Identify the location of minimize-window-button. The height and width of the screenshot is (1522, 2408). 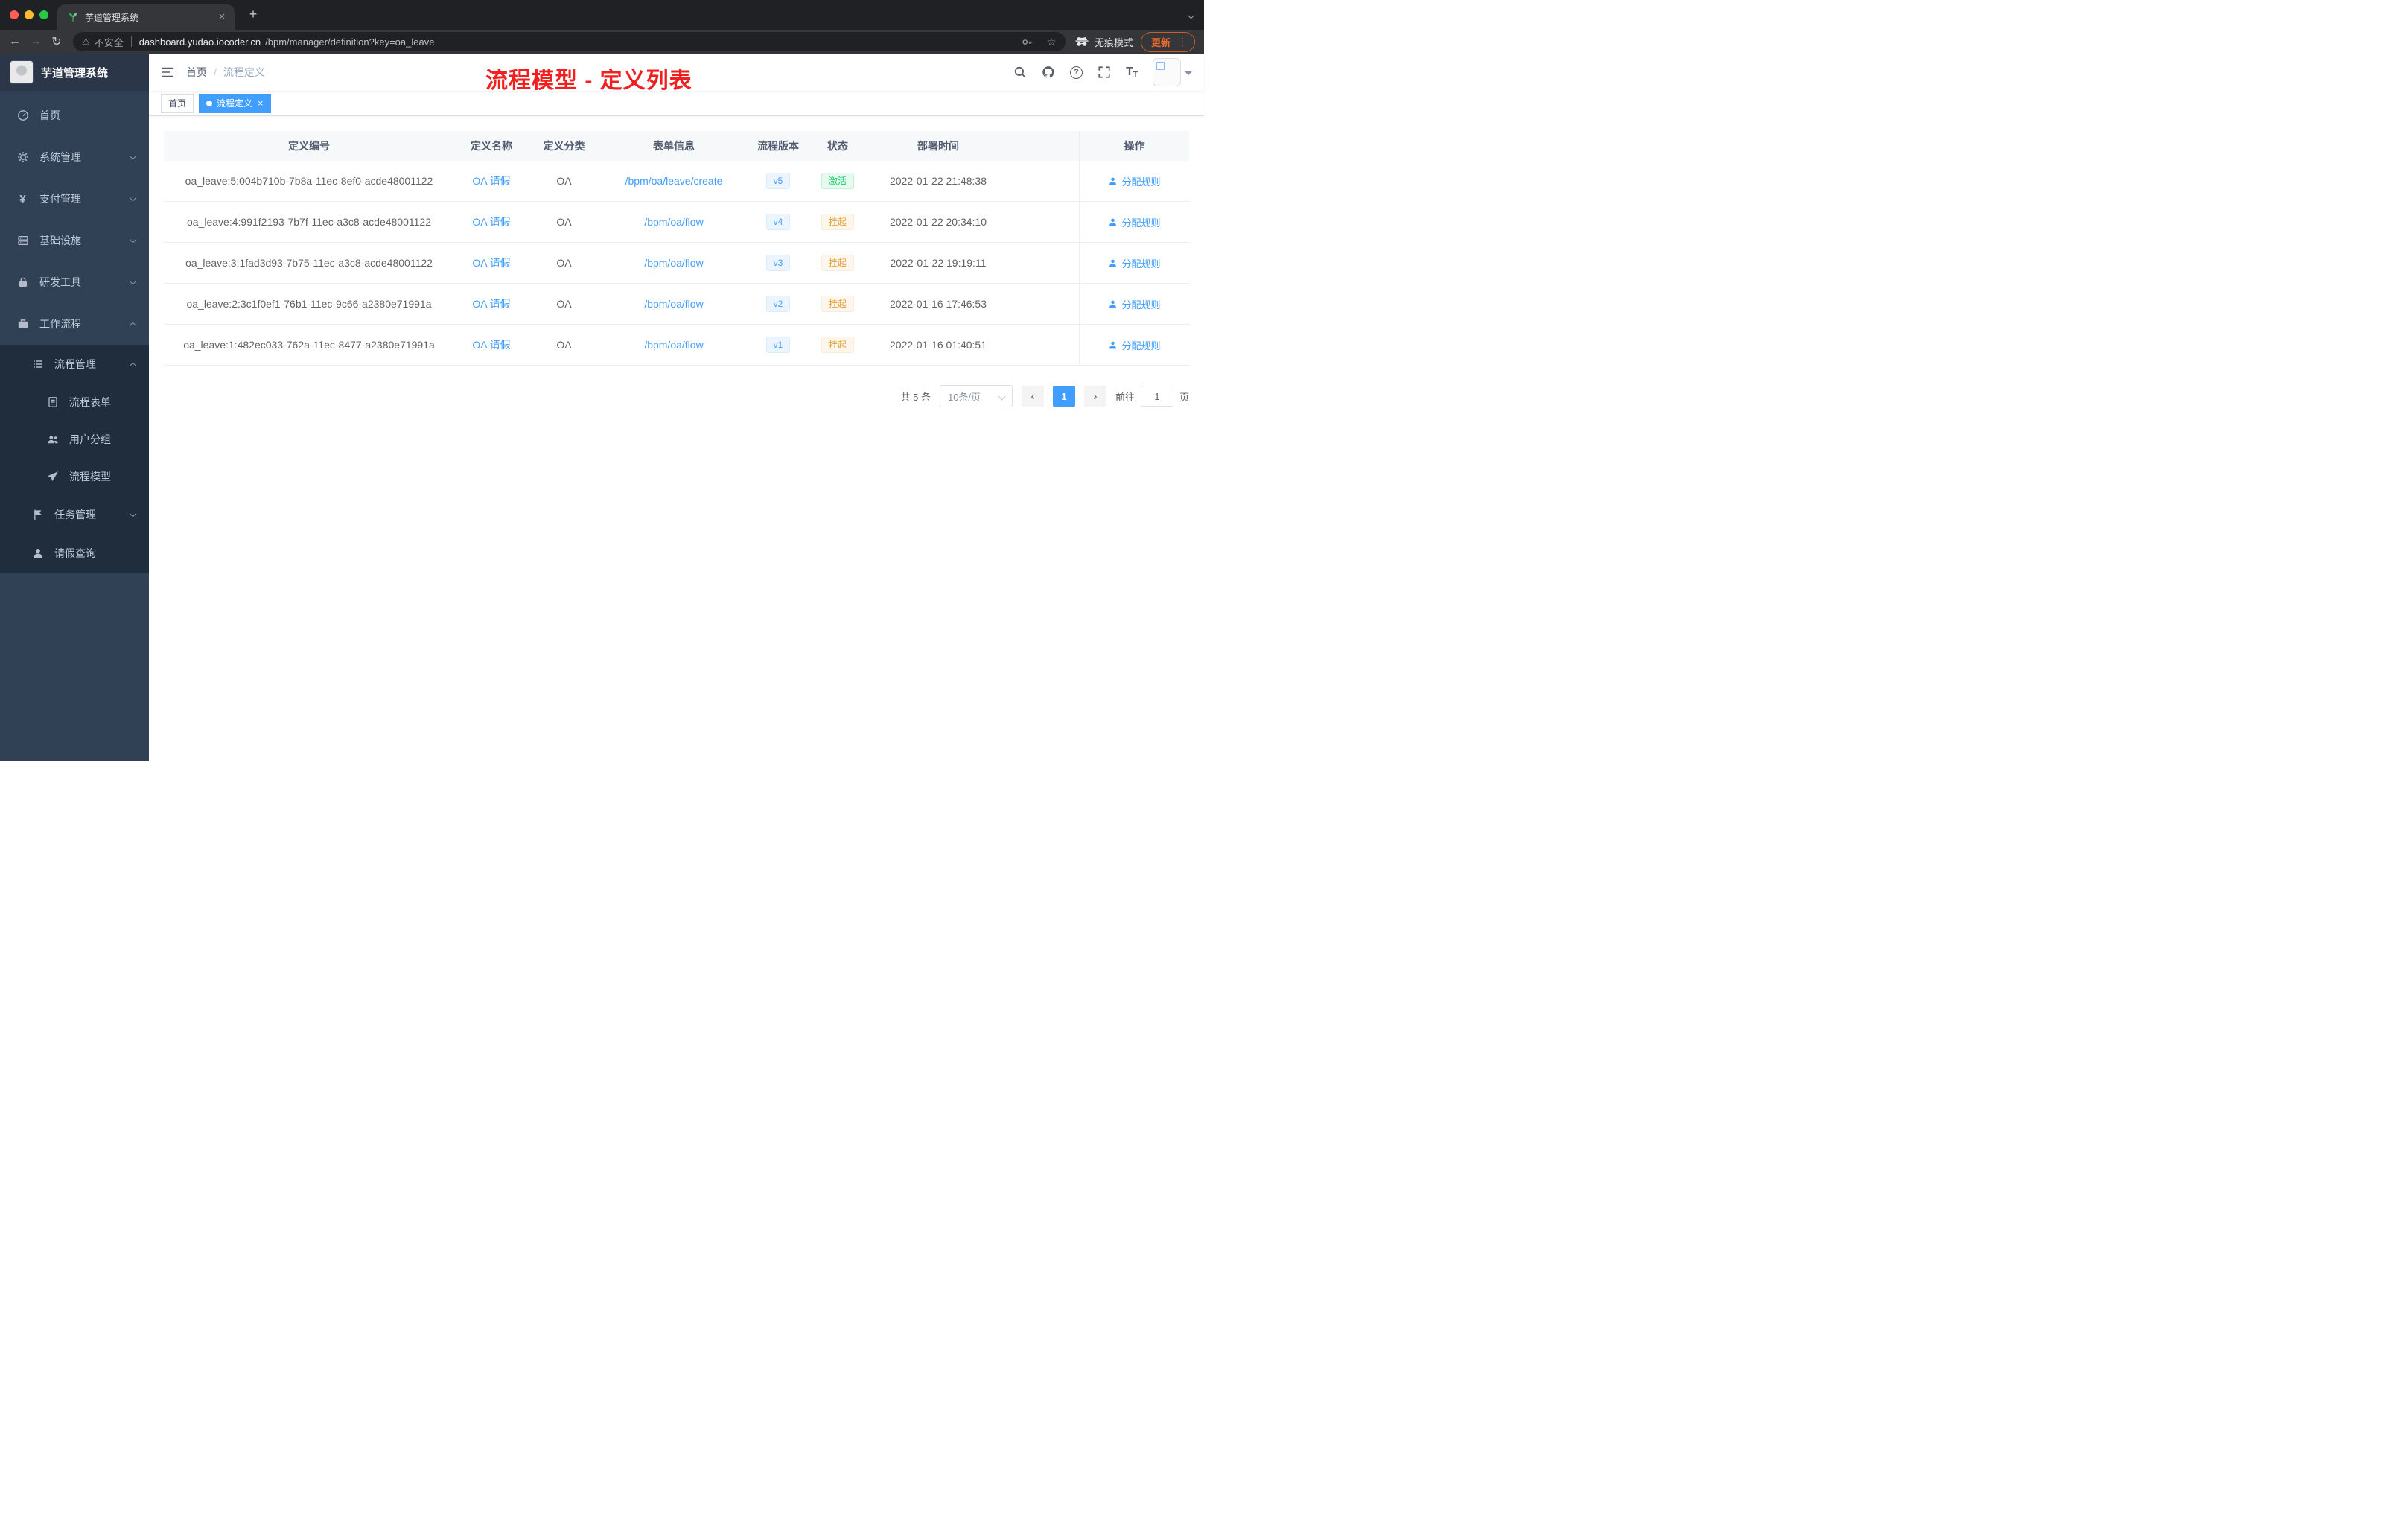
(29, 14).